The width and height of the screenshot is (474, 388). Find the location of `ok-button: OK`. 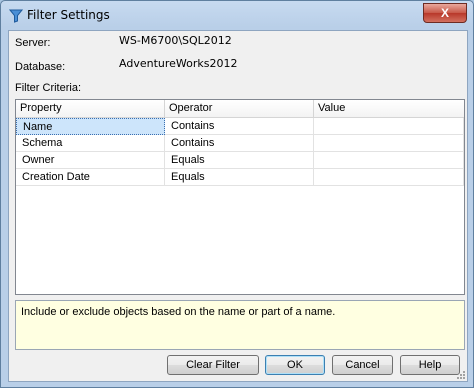

ok-button: OK is located at coordinates (295, 365).